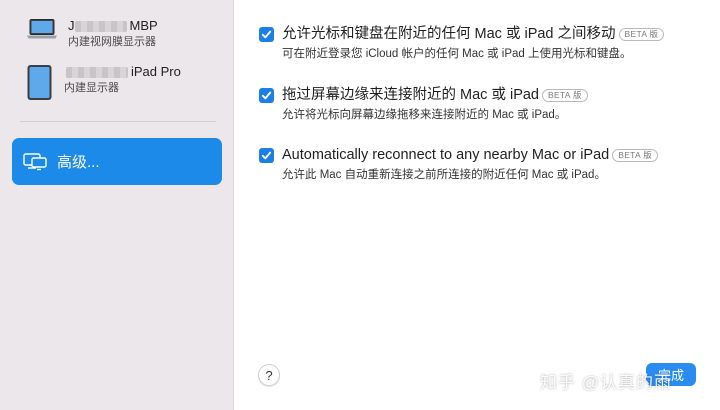  I want to click on laptop-icon, so click(42, 31).